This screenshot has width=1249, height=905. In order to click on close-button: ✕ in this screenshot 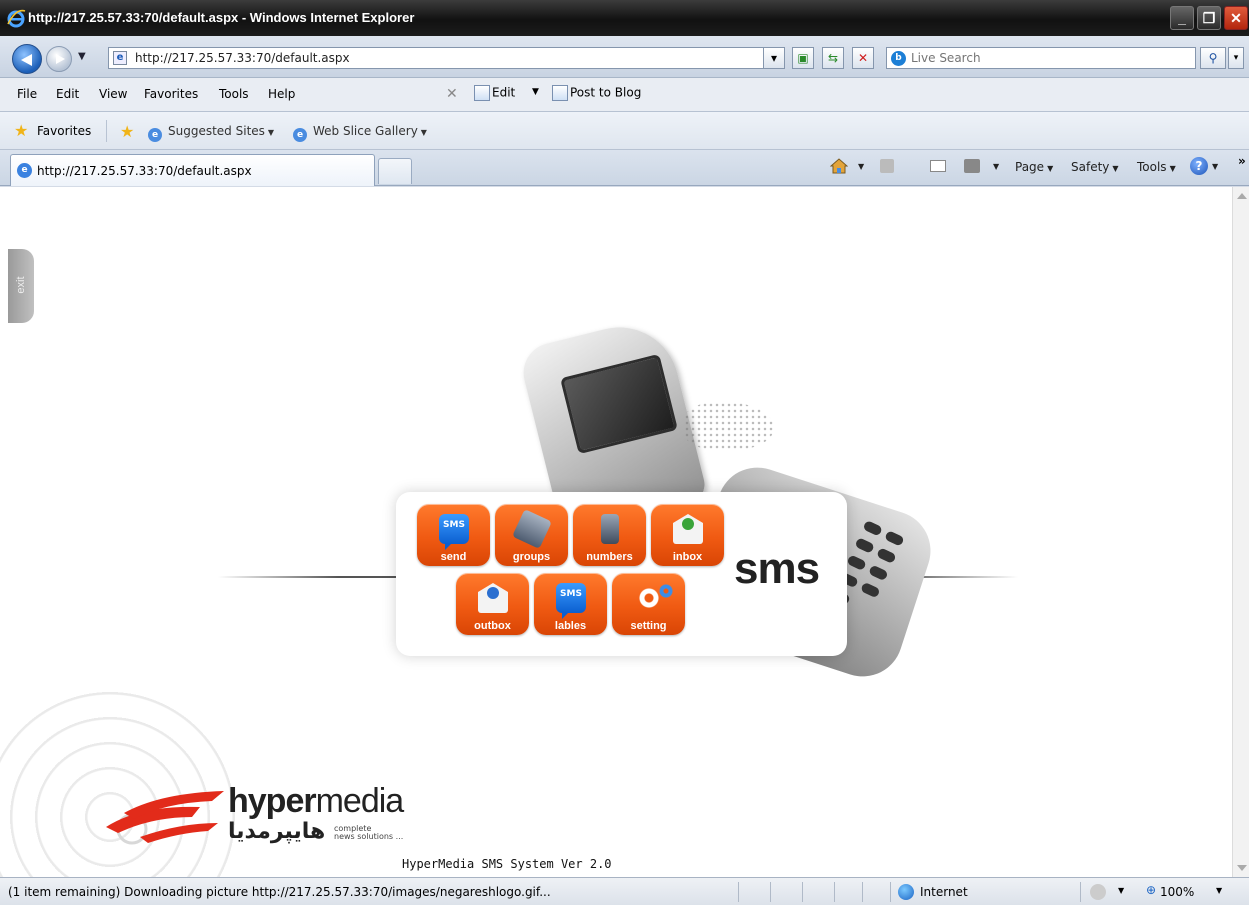, I will do `click(1236, 18)`.